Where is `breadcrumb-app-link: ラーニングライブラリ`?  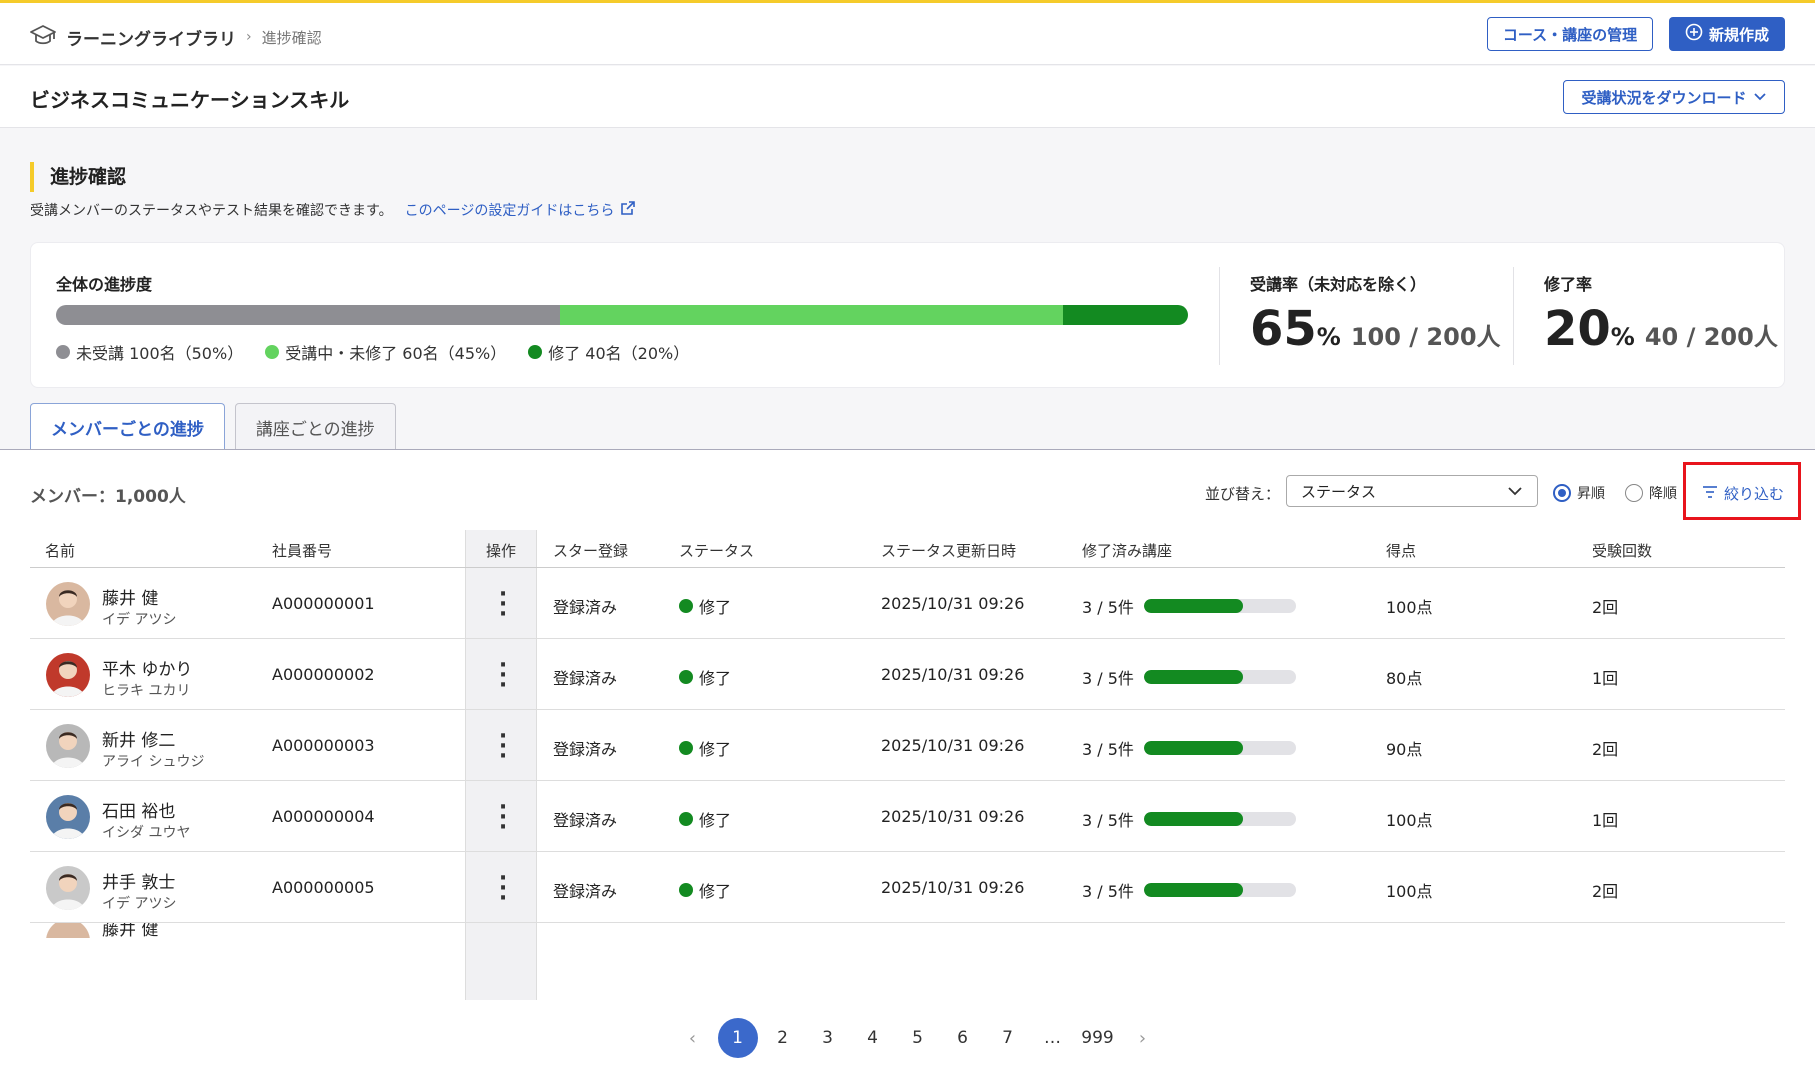 breadcrumb-app-link: ラーニングライブラリ is located at coordinates (151, 37).